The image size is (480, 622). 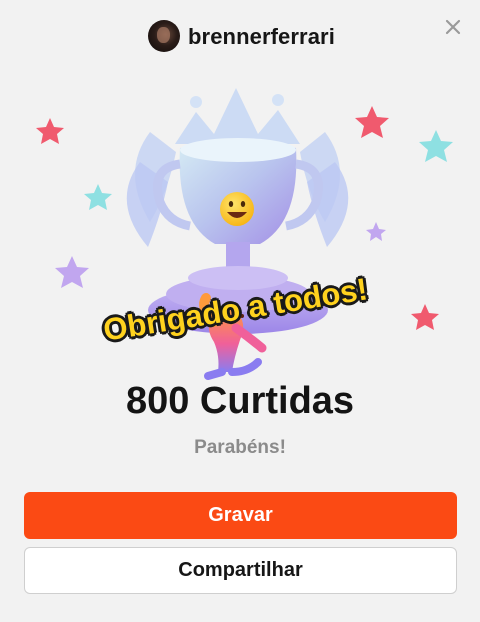 I want to click on avatar, so click(x=164, y=36).